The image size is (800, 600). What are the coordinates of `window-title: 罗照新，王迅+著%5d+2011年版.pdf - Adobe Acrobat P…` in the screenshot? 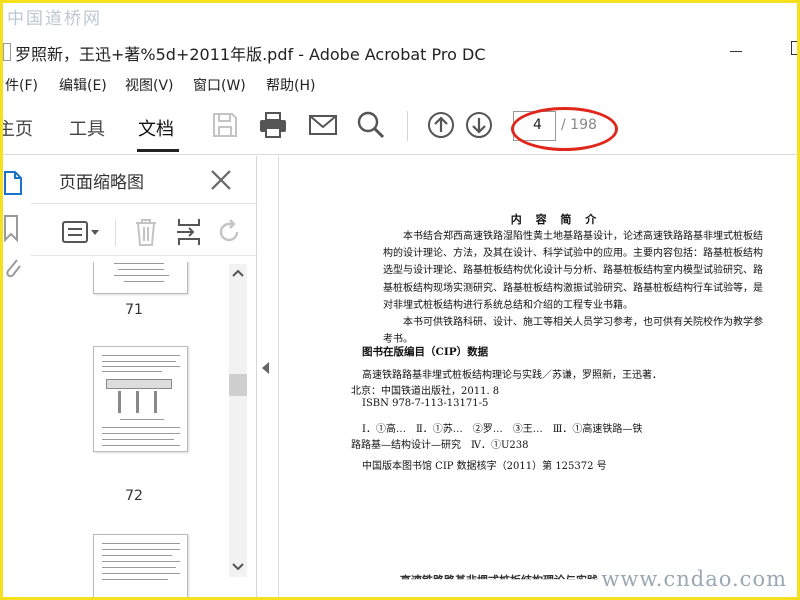 It's located at (250, 54).